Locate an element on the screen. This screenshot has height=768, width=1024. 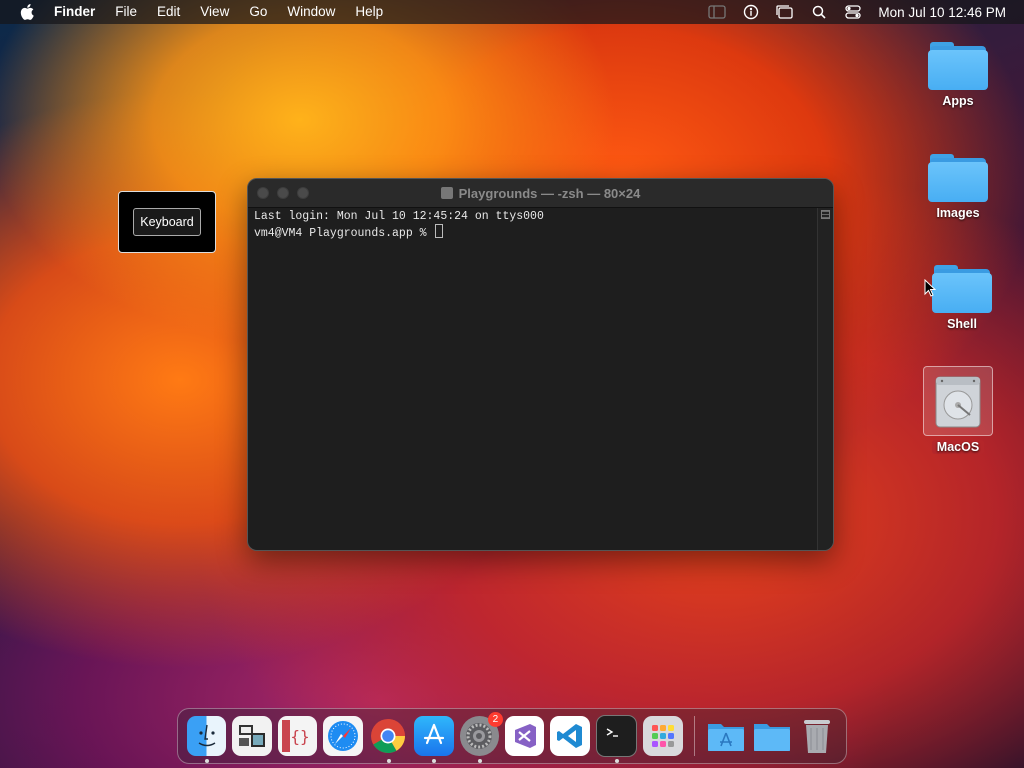
menu-view: View is located at coordinates (214, 12).